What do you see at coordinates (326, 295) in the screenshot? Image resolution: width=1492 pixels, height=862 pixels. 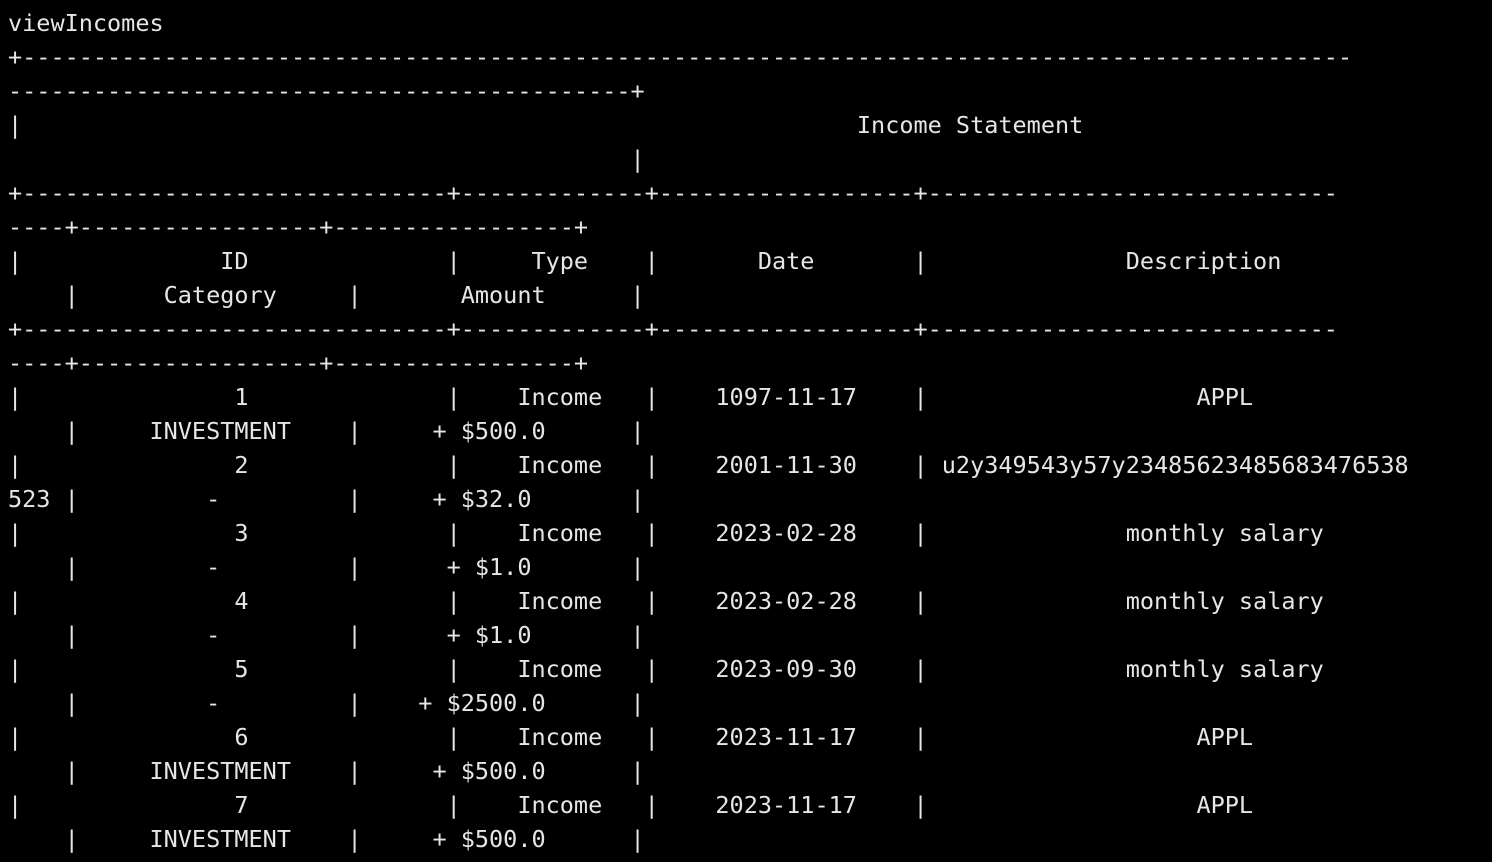 I see `table-header-row-wrap: | Category | Amount |` at bounding box center [326, 295].